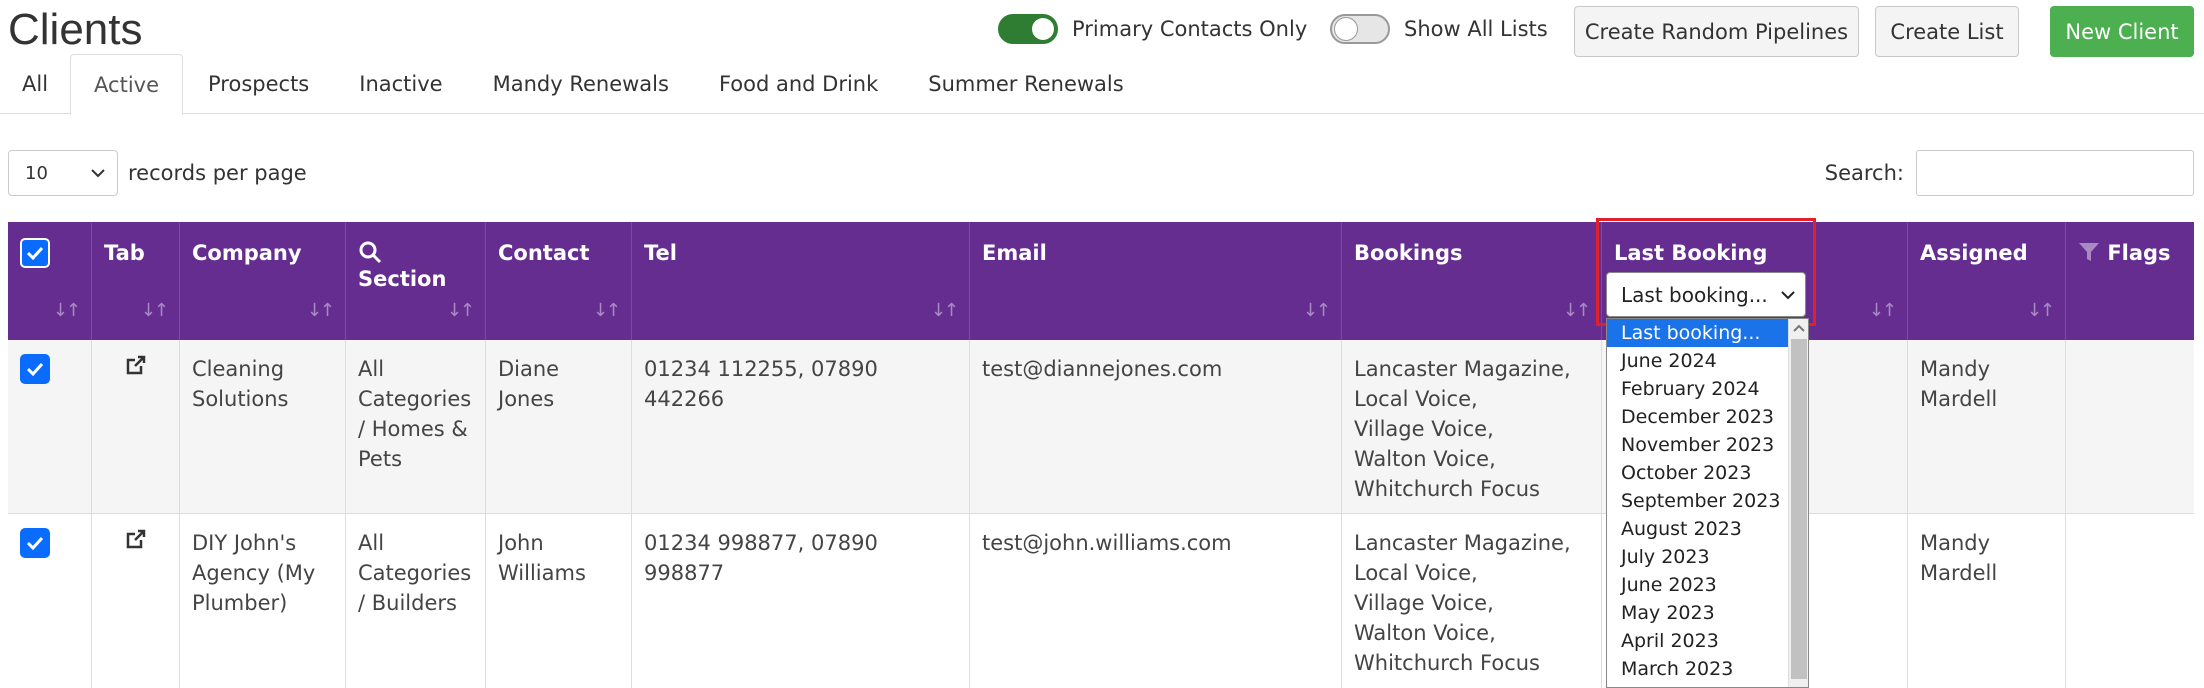 This screenshot has width=2204, height=688. Describe the element at coordinates (1190, 29) in the screenshot. I see `toggle-label: Primary Contacts Only` at that location.